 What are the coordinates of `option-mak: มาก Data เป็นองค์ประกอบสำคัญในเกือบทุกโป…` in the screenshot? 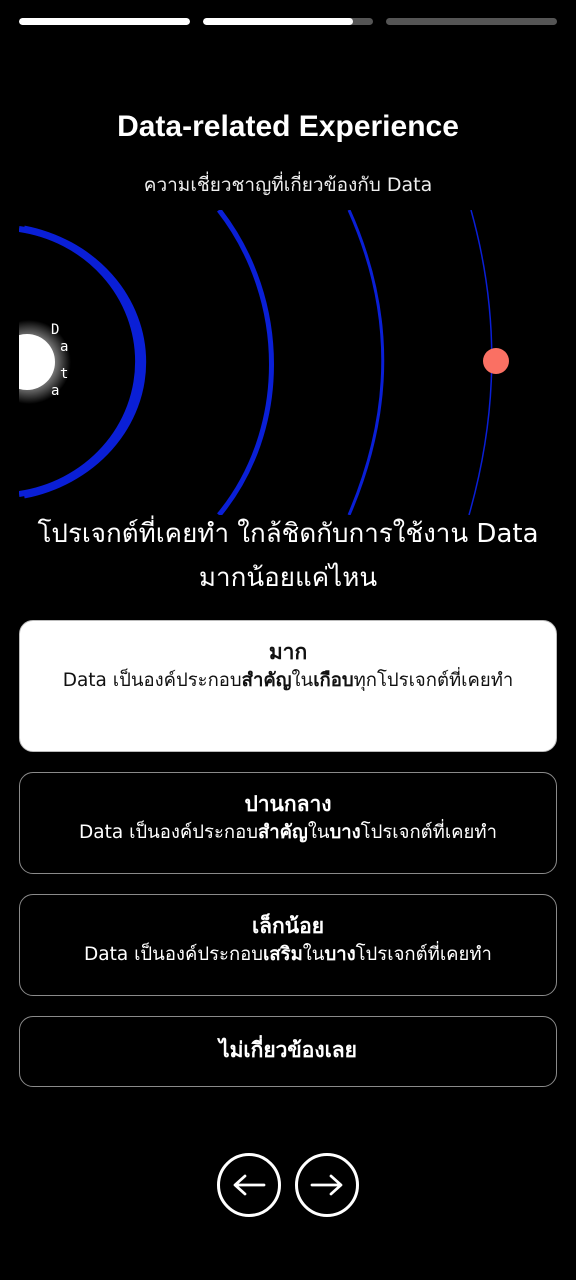 It's located at (288, 686).